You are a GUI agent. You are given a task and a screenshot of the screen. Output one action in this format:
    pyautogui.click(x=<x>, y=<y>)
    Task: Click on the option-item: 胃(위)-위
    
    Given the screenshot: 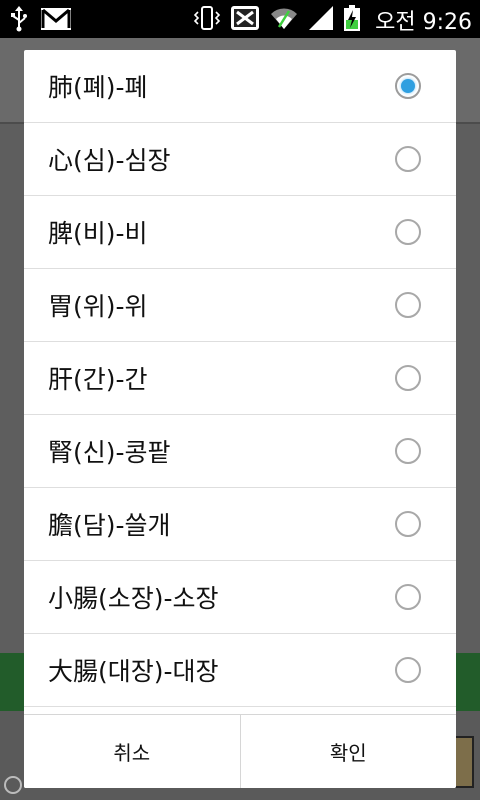 What is the action you would take?
    pyautogui.click(x=240, y=305)
    